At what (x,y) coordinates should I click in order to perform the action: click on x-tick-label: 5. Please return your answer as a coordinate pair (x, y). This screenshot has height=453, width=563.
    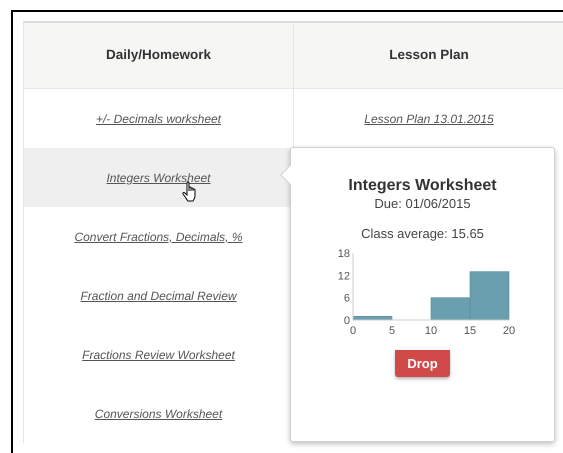
    Looking at the image, I should click on (391, 331).